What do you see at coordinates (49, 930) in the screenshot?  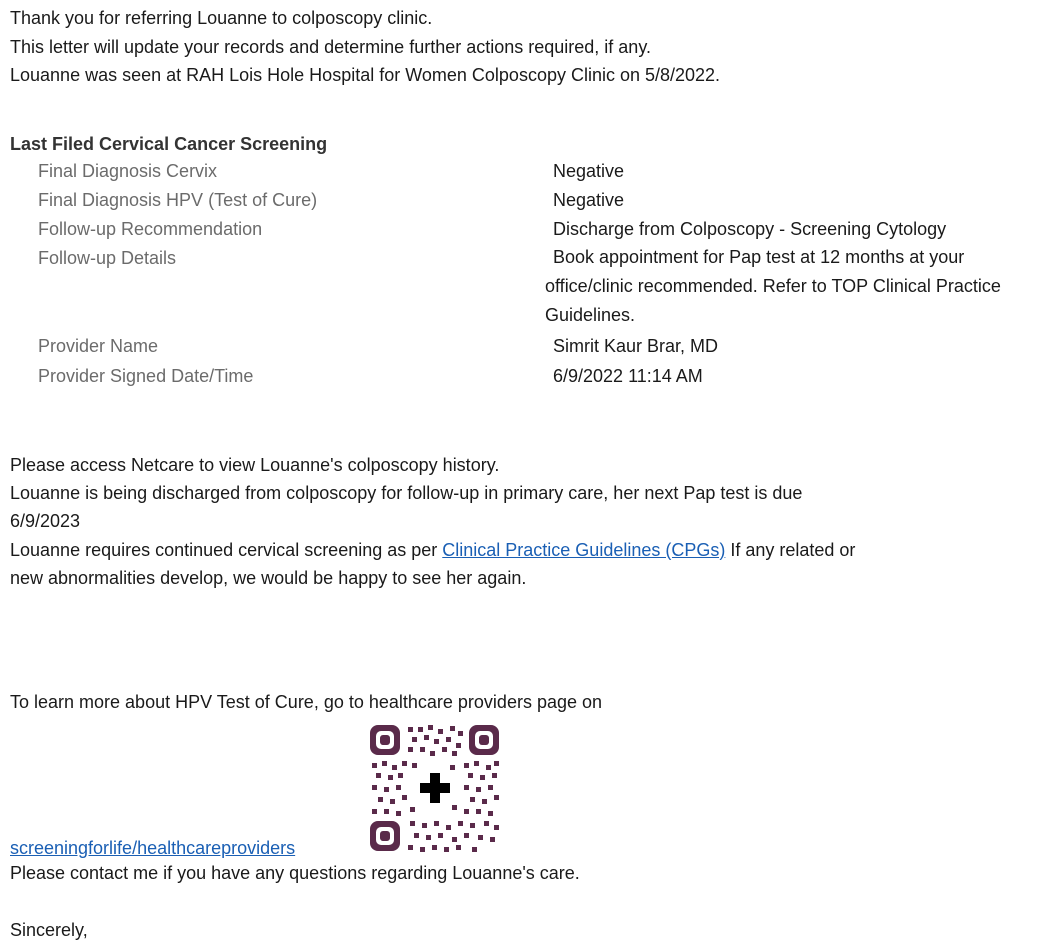 I see `closing-text: Sincerely,` at bounding box center [49, 930].